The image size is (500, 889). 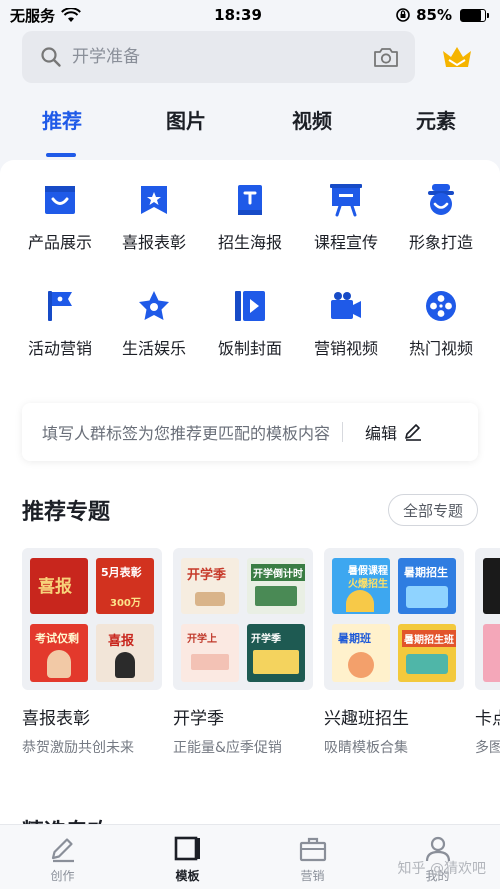 I want to click on nav-profile: 我的, so click(x=437, y=857).